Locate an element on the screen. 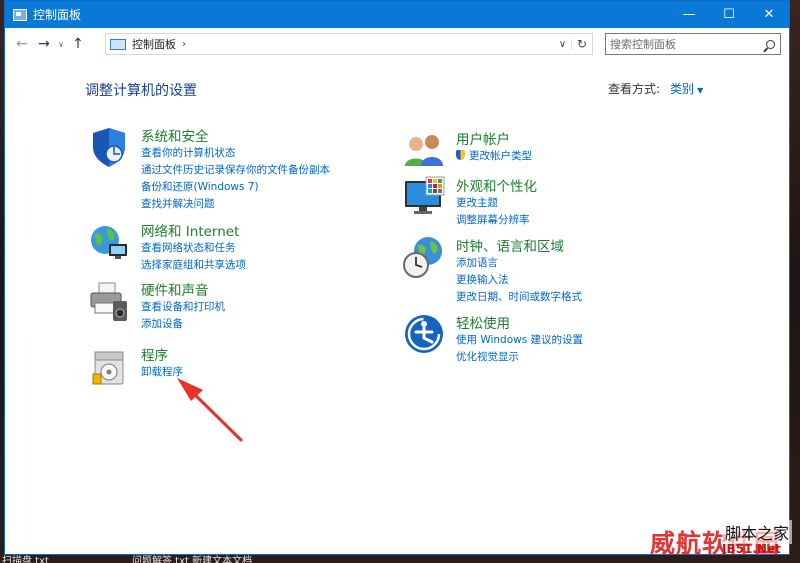  maximize-button: ☐ is located at coordinates (729, 14).